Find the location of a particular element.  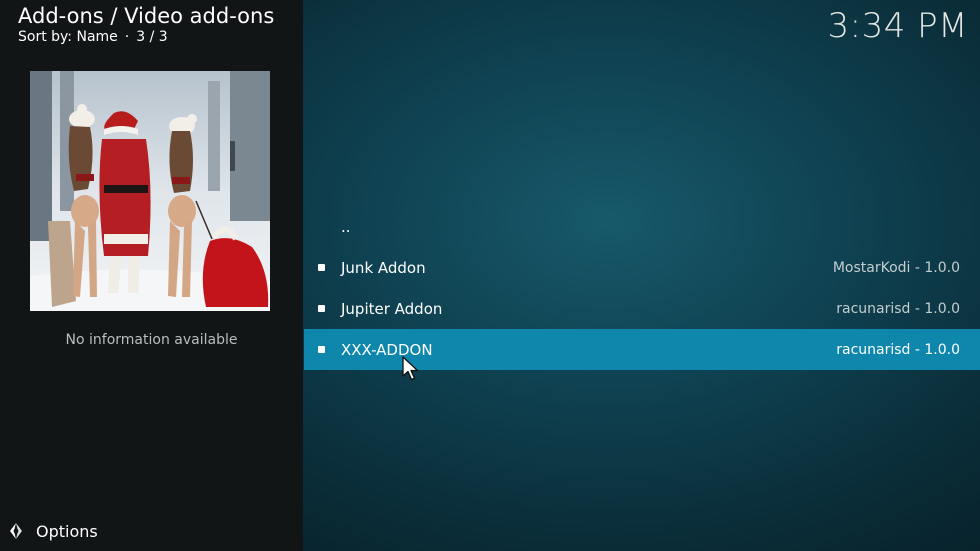

parent-directory-label: .. is located at coordinates (346, 226).